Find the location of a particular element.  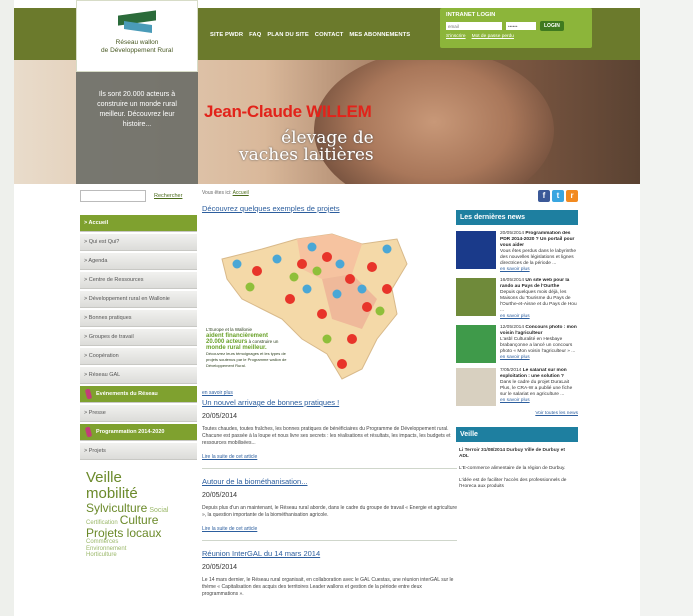

search-button: Rechercher is located at coordinates (168, 196).